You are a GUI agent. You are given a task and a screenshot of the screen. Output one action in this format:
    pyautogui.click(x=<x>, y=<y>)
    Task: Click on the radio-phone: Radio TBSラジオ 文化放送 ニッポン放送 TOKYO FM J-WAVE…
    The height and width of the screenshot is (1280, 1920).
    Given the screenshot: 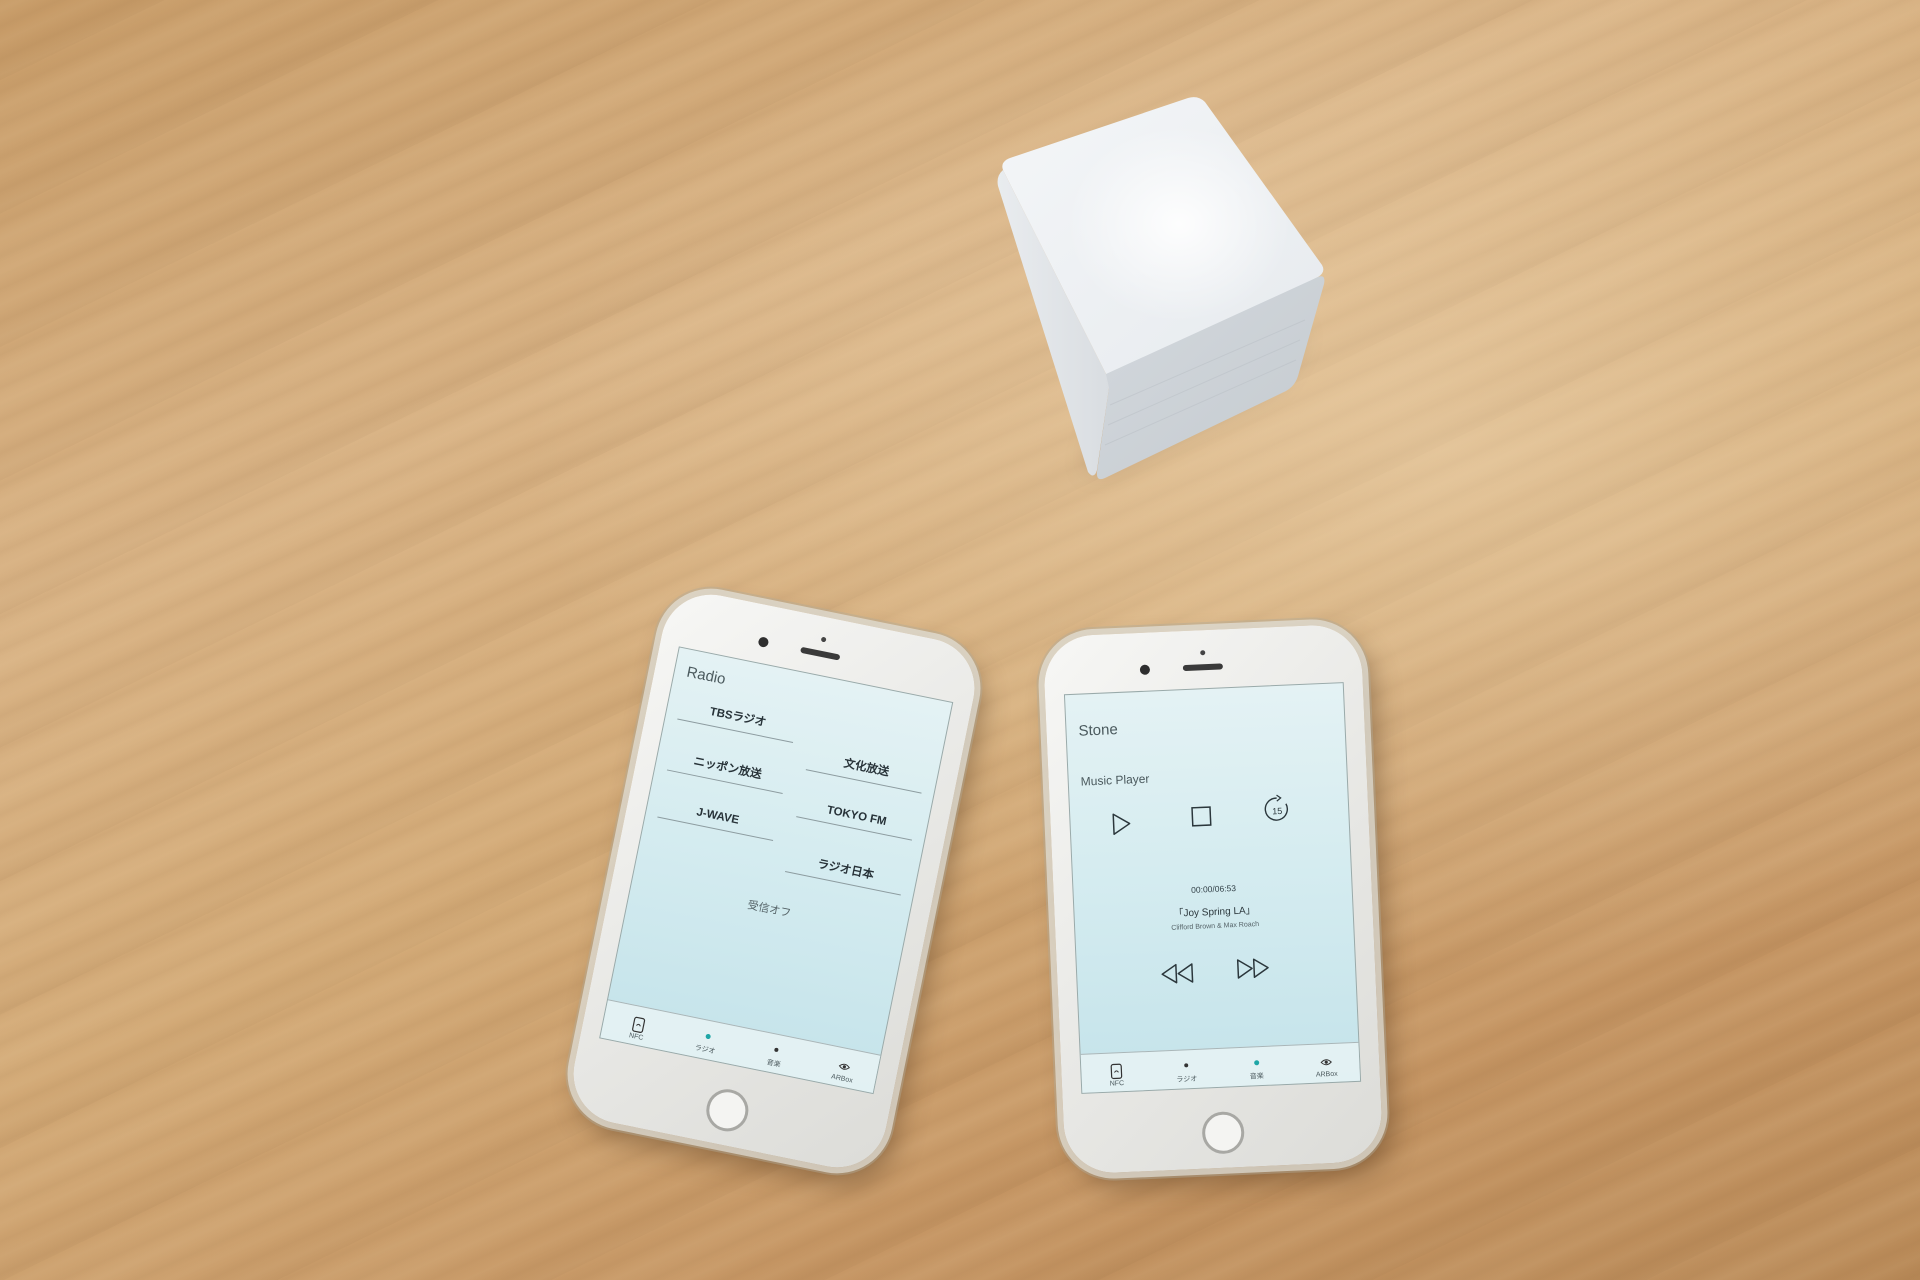 What is the action you would take?
    pyautogui.click(x=774, y=881)
    